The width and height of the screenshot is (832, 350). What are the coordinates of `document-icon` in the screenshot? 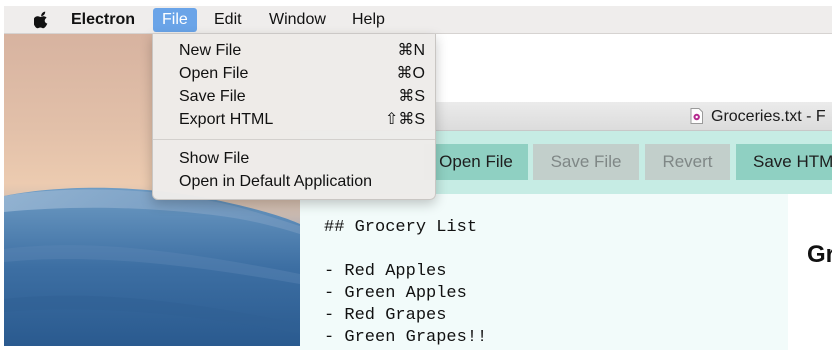 It's located at (696, 116).